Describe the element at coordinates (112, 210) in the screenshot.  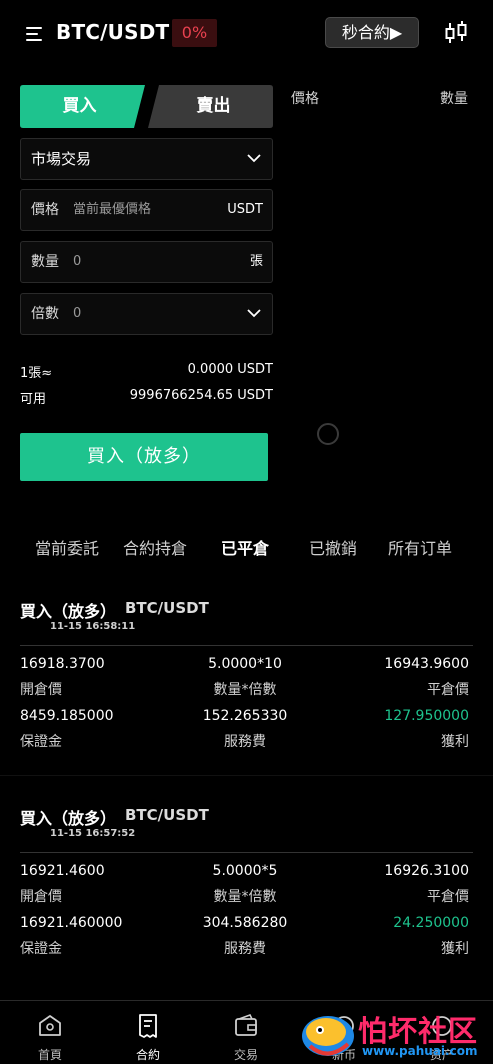
I see `price-input: 當前最優價格` at that location.